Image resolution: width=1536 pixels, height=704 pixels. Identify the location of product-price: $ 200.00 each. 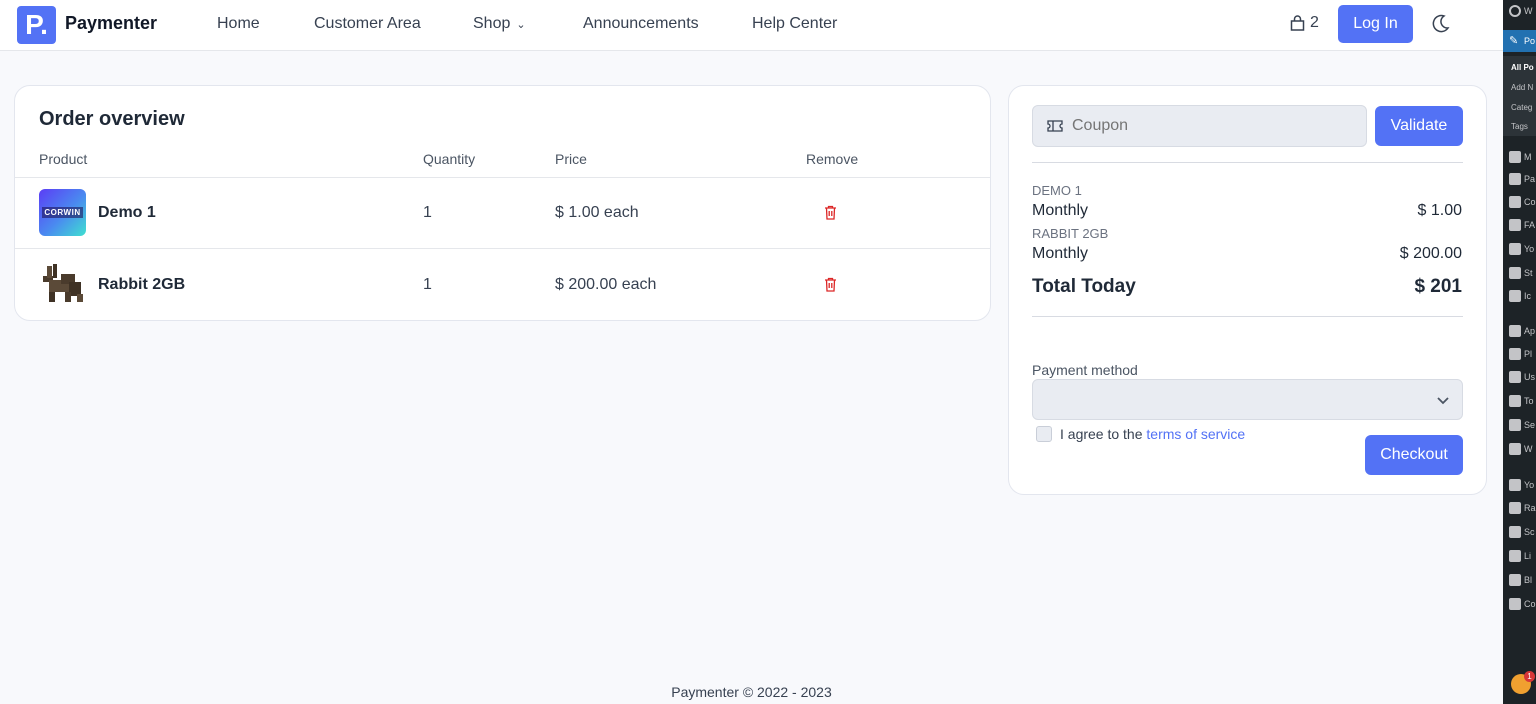
(606, 284).